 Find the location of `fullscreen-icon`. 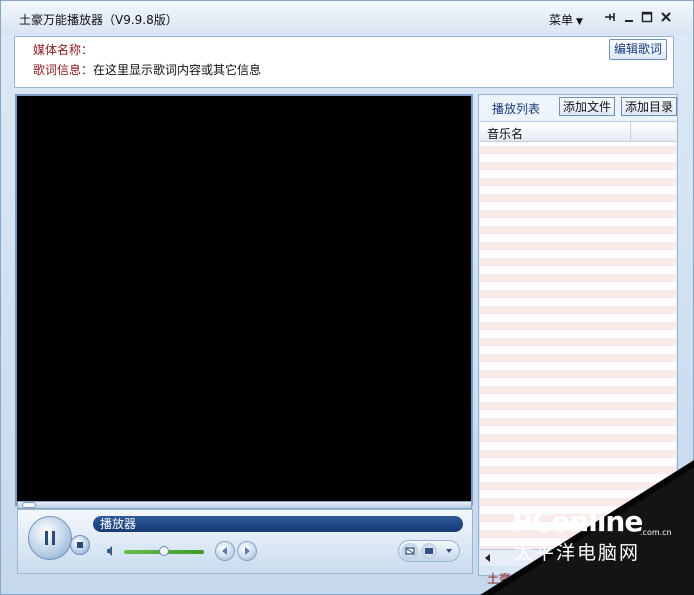

fullscreen-icon is located at coordinates (429, 551).